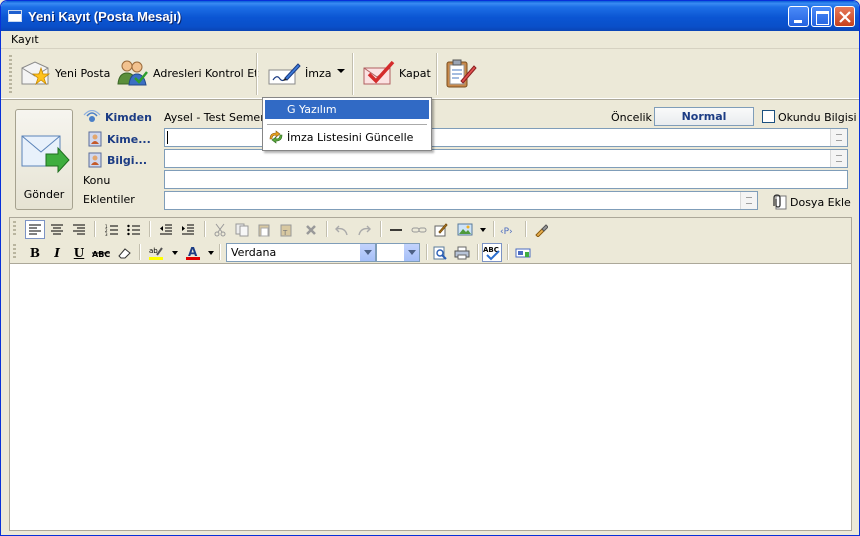 Image resolution: width=860 pixels, height=536 pixels. I want to click on menu-item-kayit: Kayıt, so click(25, 39).